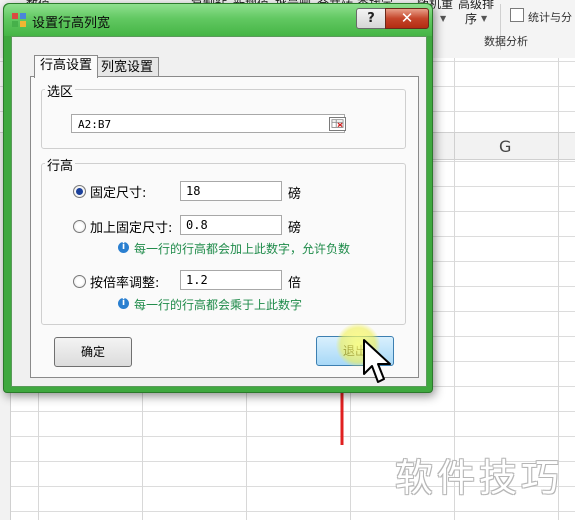  I want to click on multiply-unit: 倍, so click(295, 283).